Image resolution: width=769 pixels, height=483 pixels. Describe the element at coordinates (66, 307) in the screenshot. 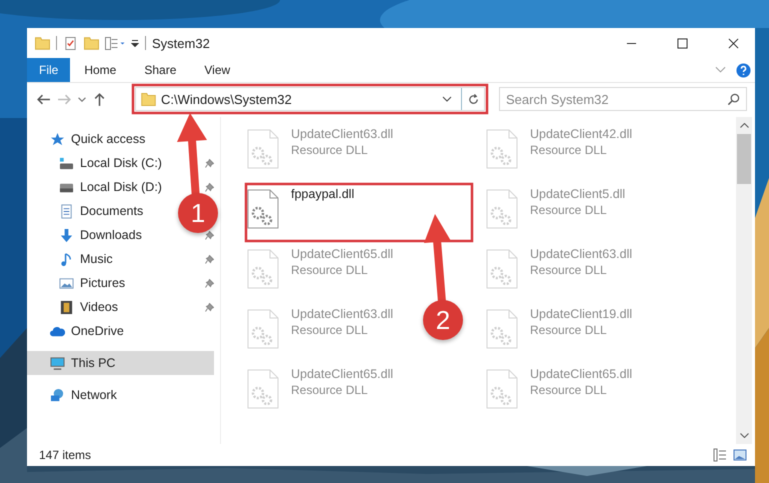

I see `film-icon` at that location.